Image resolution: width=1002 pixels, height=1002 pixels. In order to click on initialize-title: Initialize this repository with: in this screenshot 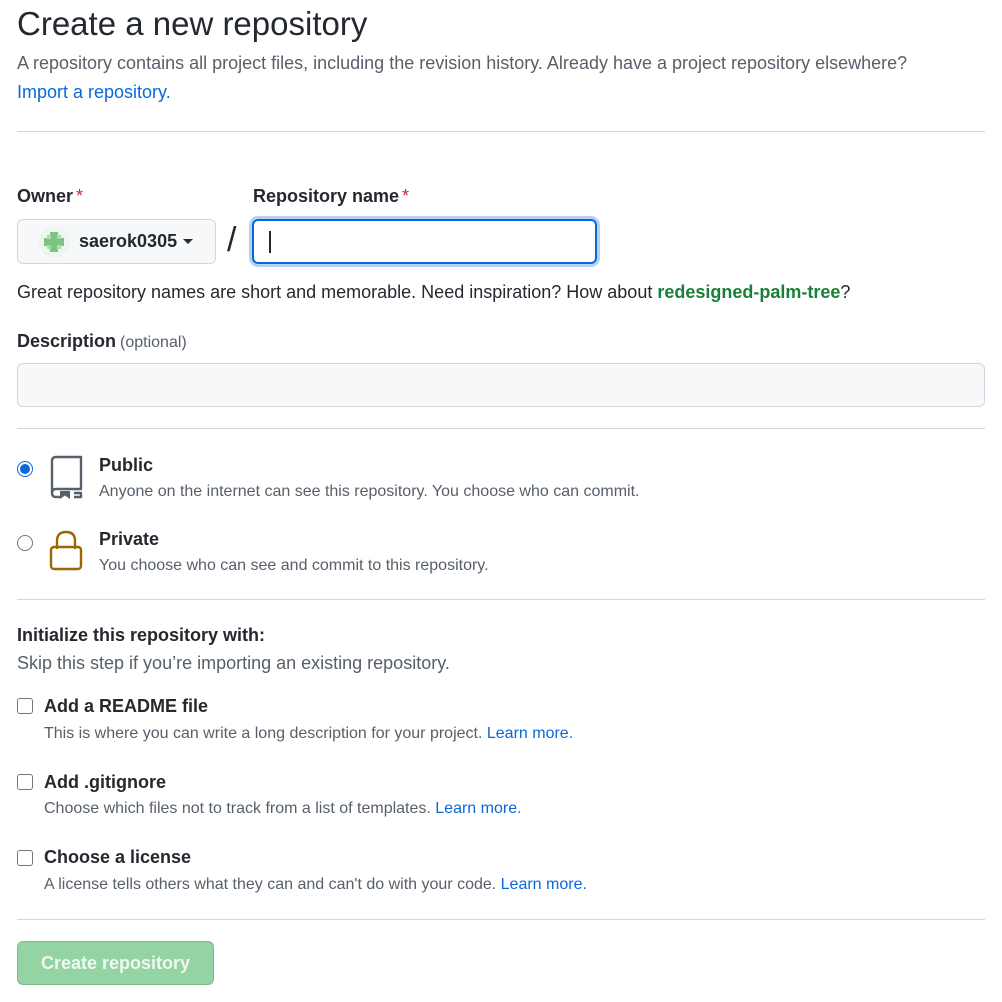, I will do `click(141, 635)`.